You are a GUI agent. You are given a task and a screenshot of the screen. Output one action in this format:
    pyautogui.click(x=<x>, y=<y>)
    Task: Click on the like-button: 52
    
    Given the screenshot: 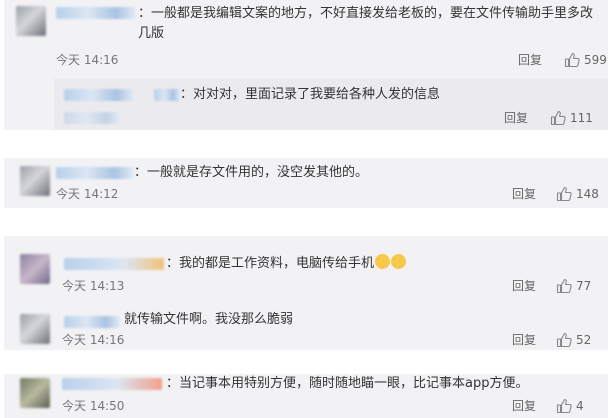 What is the action you would take?
    pyautogui.click(x=573, y=340)
    